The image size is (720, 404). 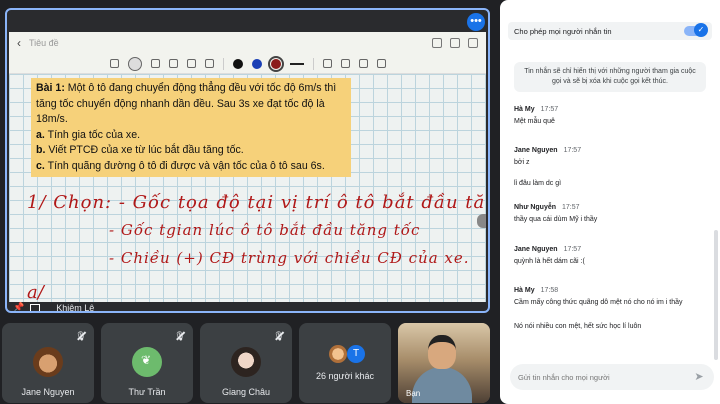 What do you see at coordinates (556, 219) in the screenshot?
I see `message-text: thầy qua cái dùm Mỹ i thầy` at bounding box center [556, 219].